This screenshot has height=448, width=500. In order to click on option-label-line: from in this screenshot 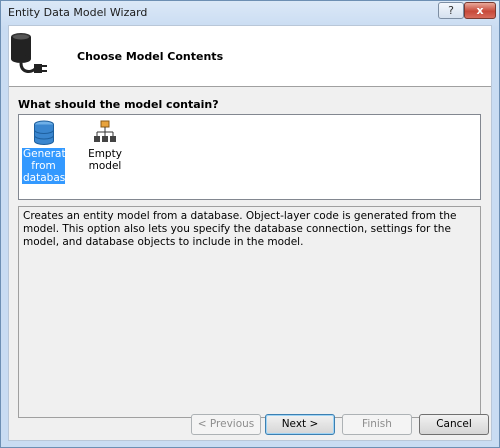, I will do `click(43, 166)`.